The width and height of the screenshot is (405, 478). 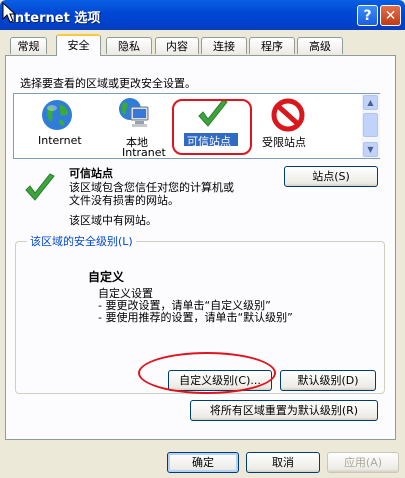 I want to click on default-level-button: 默认级别(D), so click(x=328, y=380).